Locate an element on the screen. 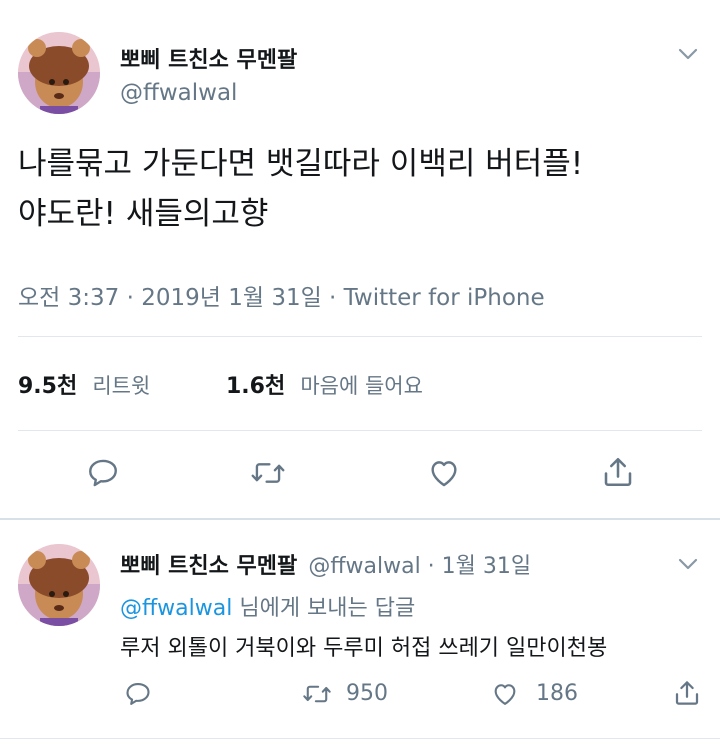 This screenshot has width=720, height=748. reply-header: 뽀삐 트친소 무멘팔 @ffwalwal · 1월 31일 is located at coordinates (325, 564).